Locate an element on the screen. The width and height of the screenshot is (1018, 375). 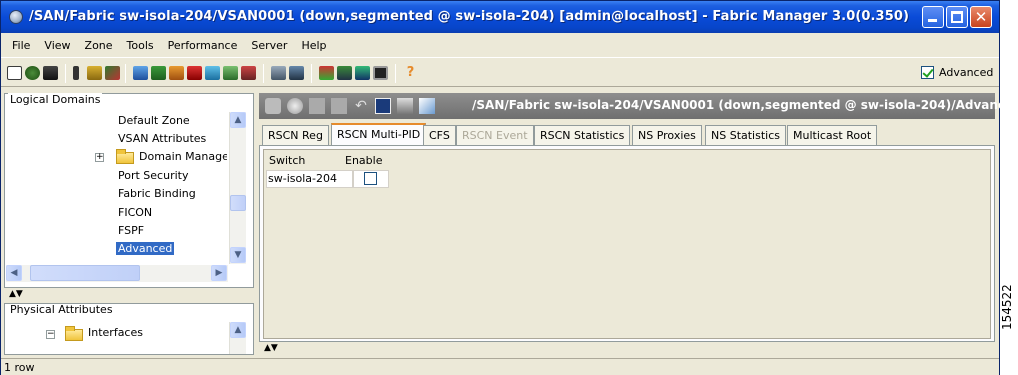
copy-icon is located at coordinates (273, 106).